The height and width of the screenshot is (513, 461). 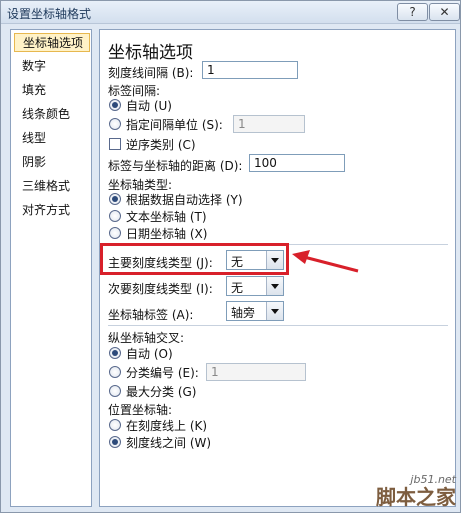 I want to click on cross-category-label: 分类编号 (E):, so click(x=162, y=373).